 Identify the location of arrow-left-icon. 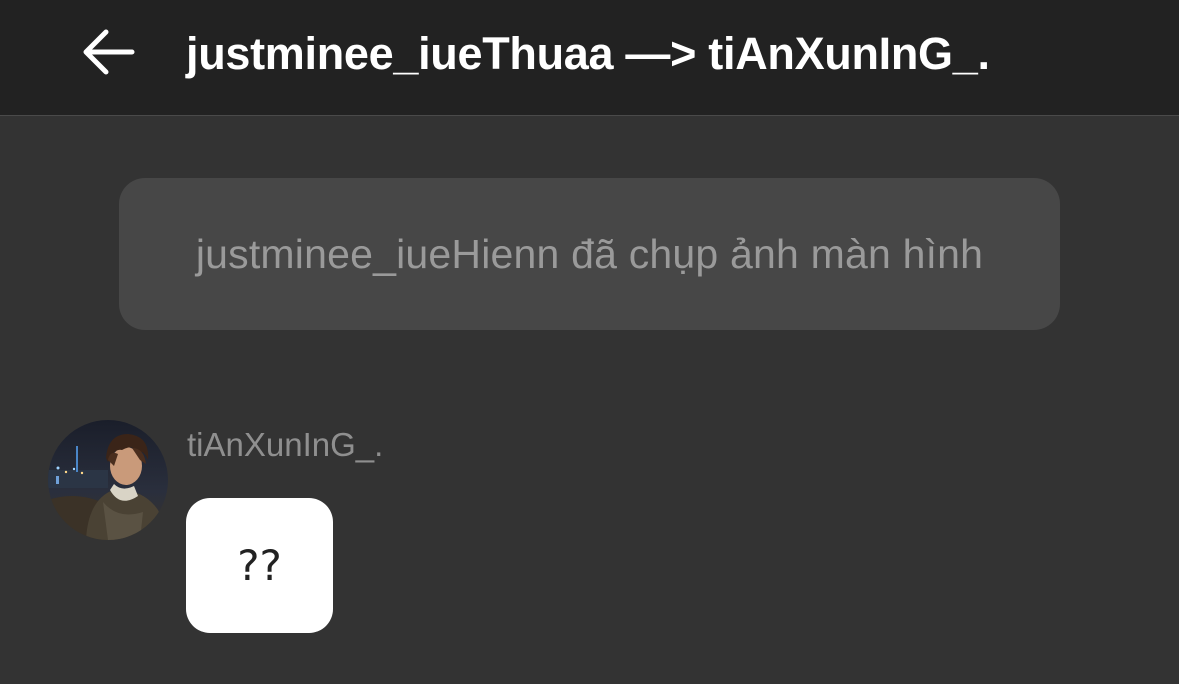
(109, 52).